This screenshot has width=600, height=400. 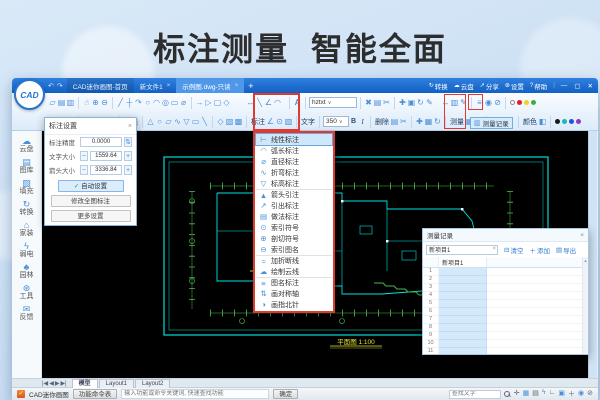 What do you see at coordinates (590, 394) in the screenshot?
I see `status-icon: ⊘` at bounding box center [590, 394].